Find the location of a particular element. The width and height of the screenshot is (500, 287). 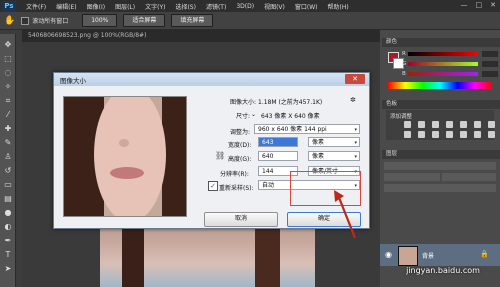

dimension-value: 643 像素 X 640 像素 is located at coordinates (290, 116).